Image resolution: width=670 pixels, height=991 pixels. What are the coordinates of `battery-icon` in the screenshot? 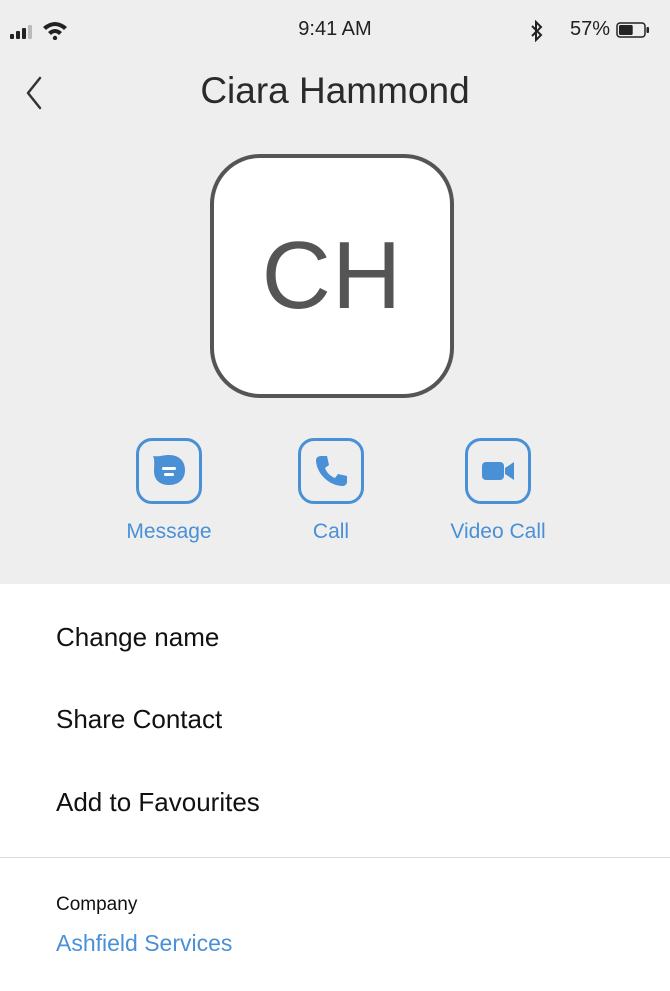 It's located at (632, 30).